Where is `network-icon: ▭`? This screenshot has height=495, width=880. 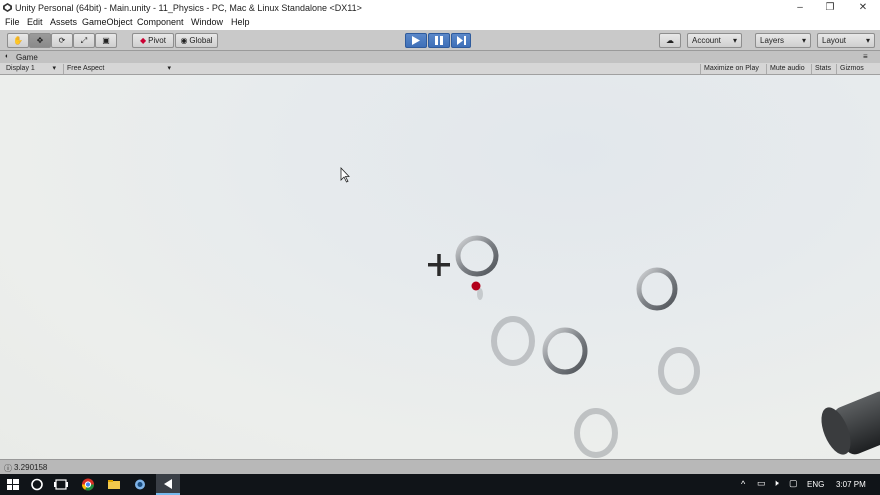 network-icon: ▭ is located at coordinates (761, 483).